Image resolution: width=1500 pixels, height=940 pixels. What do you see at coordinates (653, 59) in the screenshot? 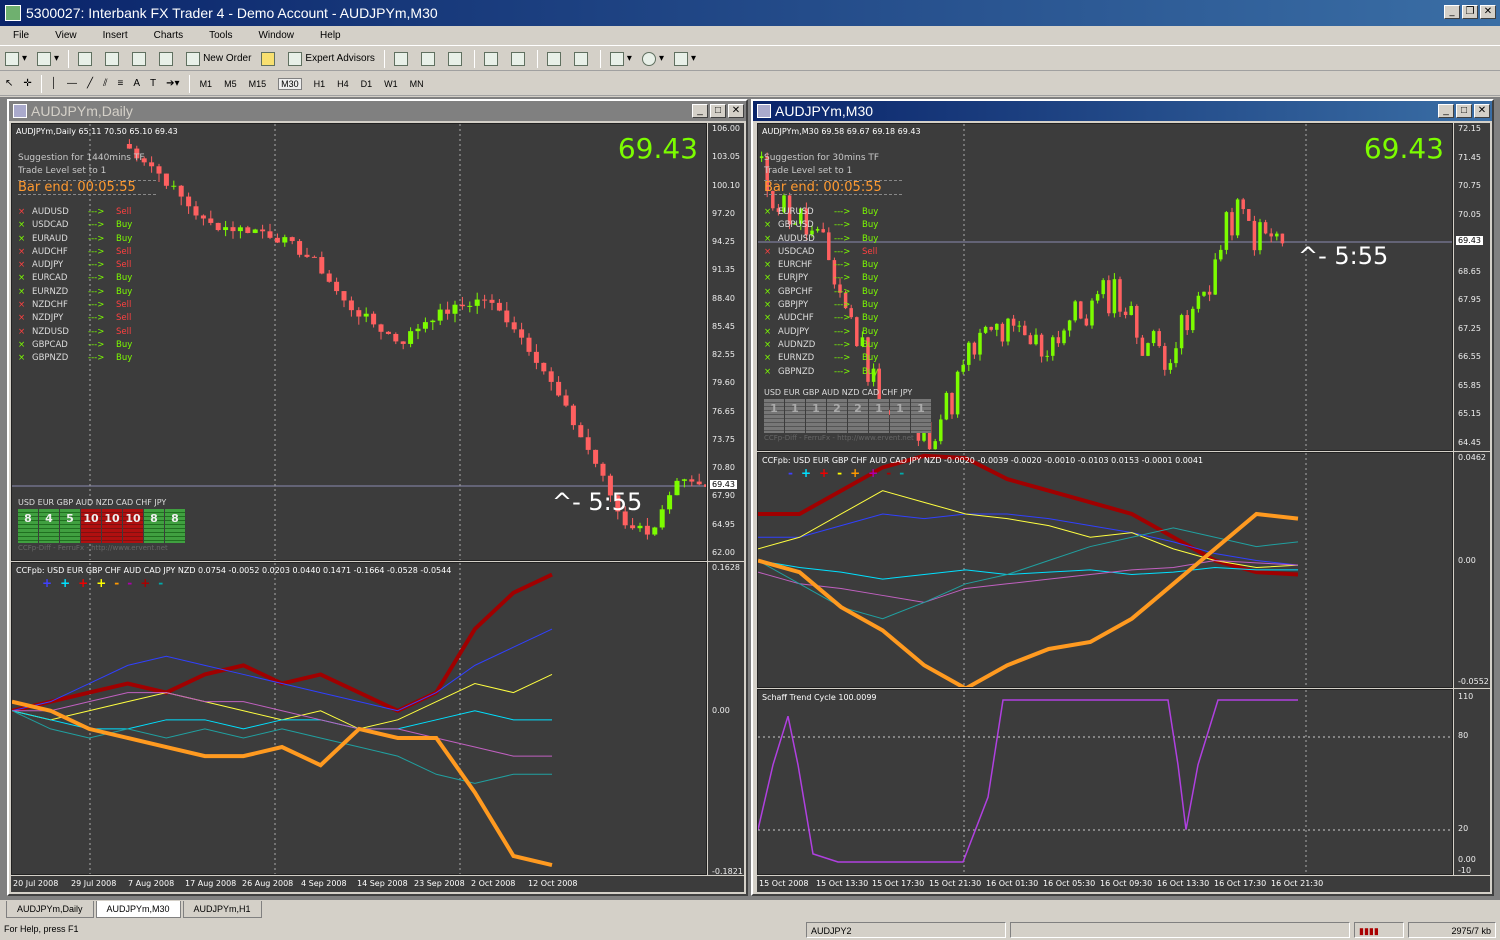
I see `periods-button: ▾` at bounding box center [653, 59].